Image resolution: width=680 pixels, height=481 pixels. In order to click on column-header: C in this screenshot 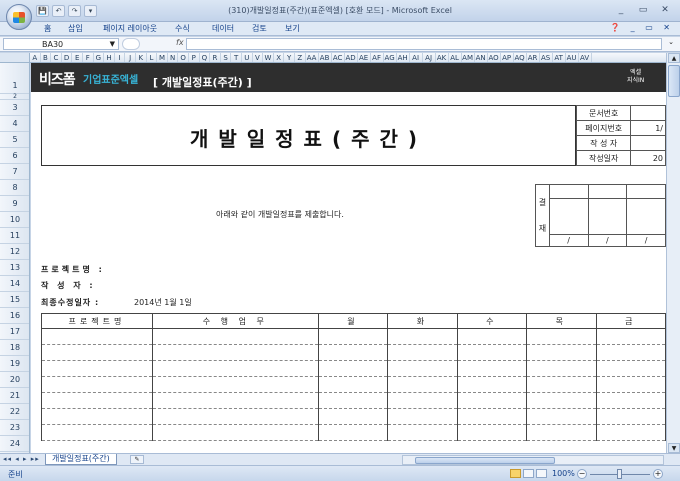, I will do `click(56, 57)`.